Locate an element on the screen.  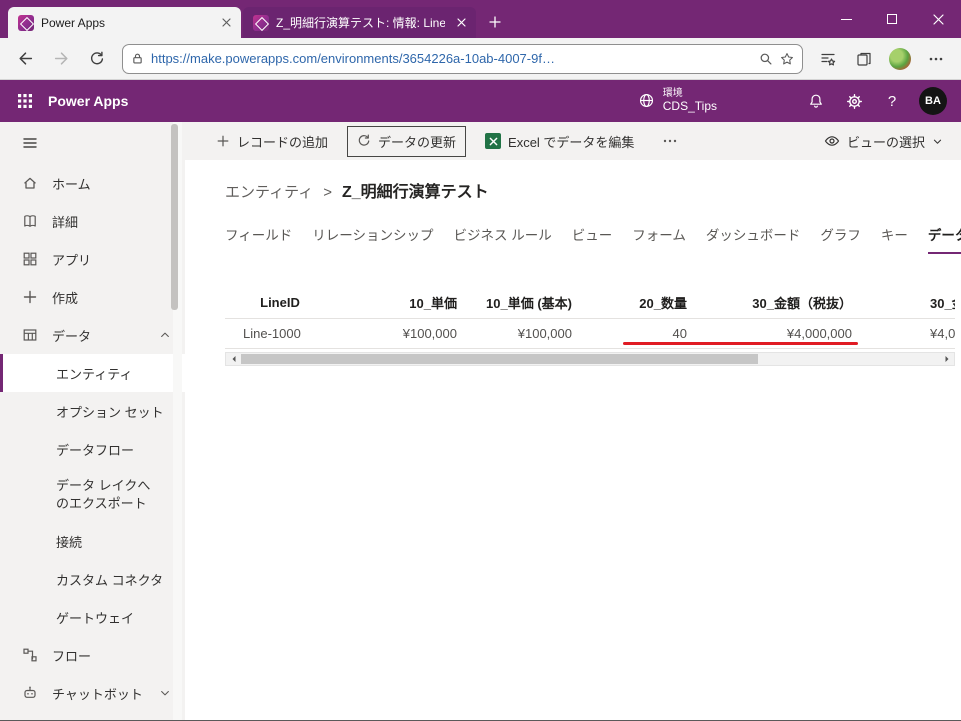
favorites-bar-icon is located at coordinates (828, 59).